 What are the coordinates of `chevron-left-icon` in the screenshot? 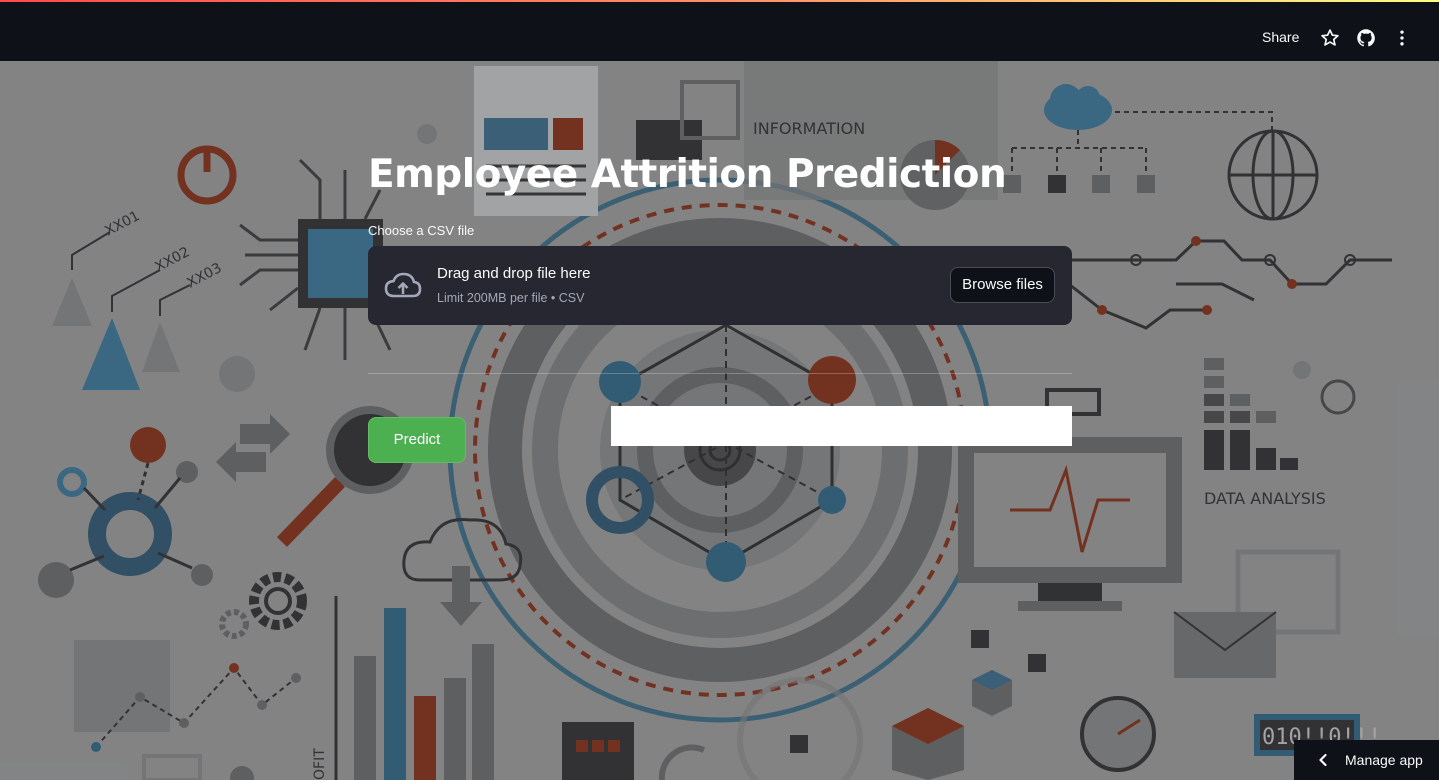 It's located at (1323, 760).